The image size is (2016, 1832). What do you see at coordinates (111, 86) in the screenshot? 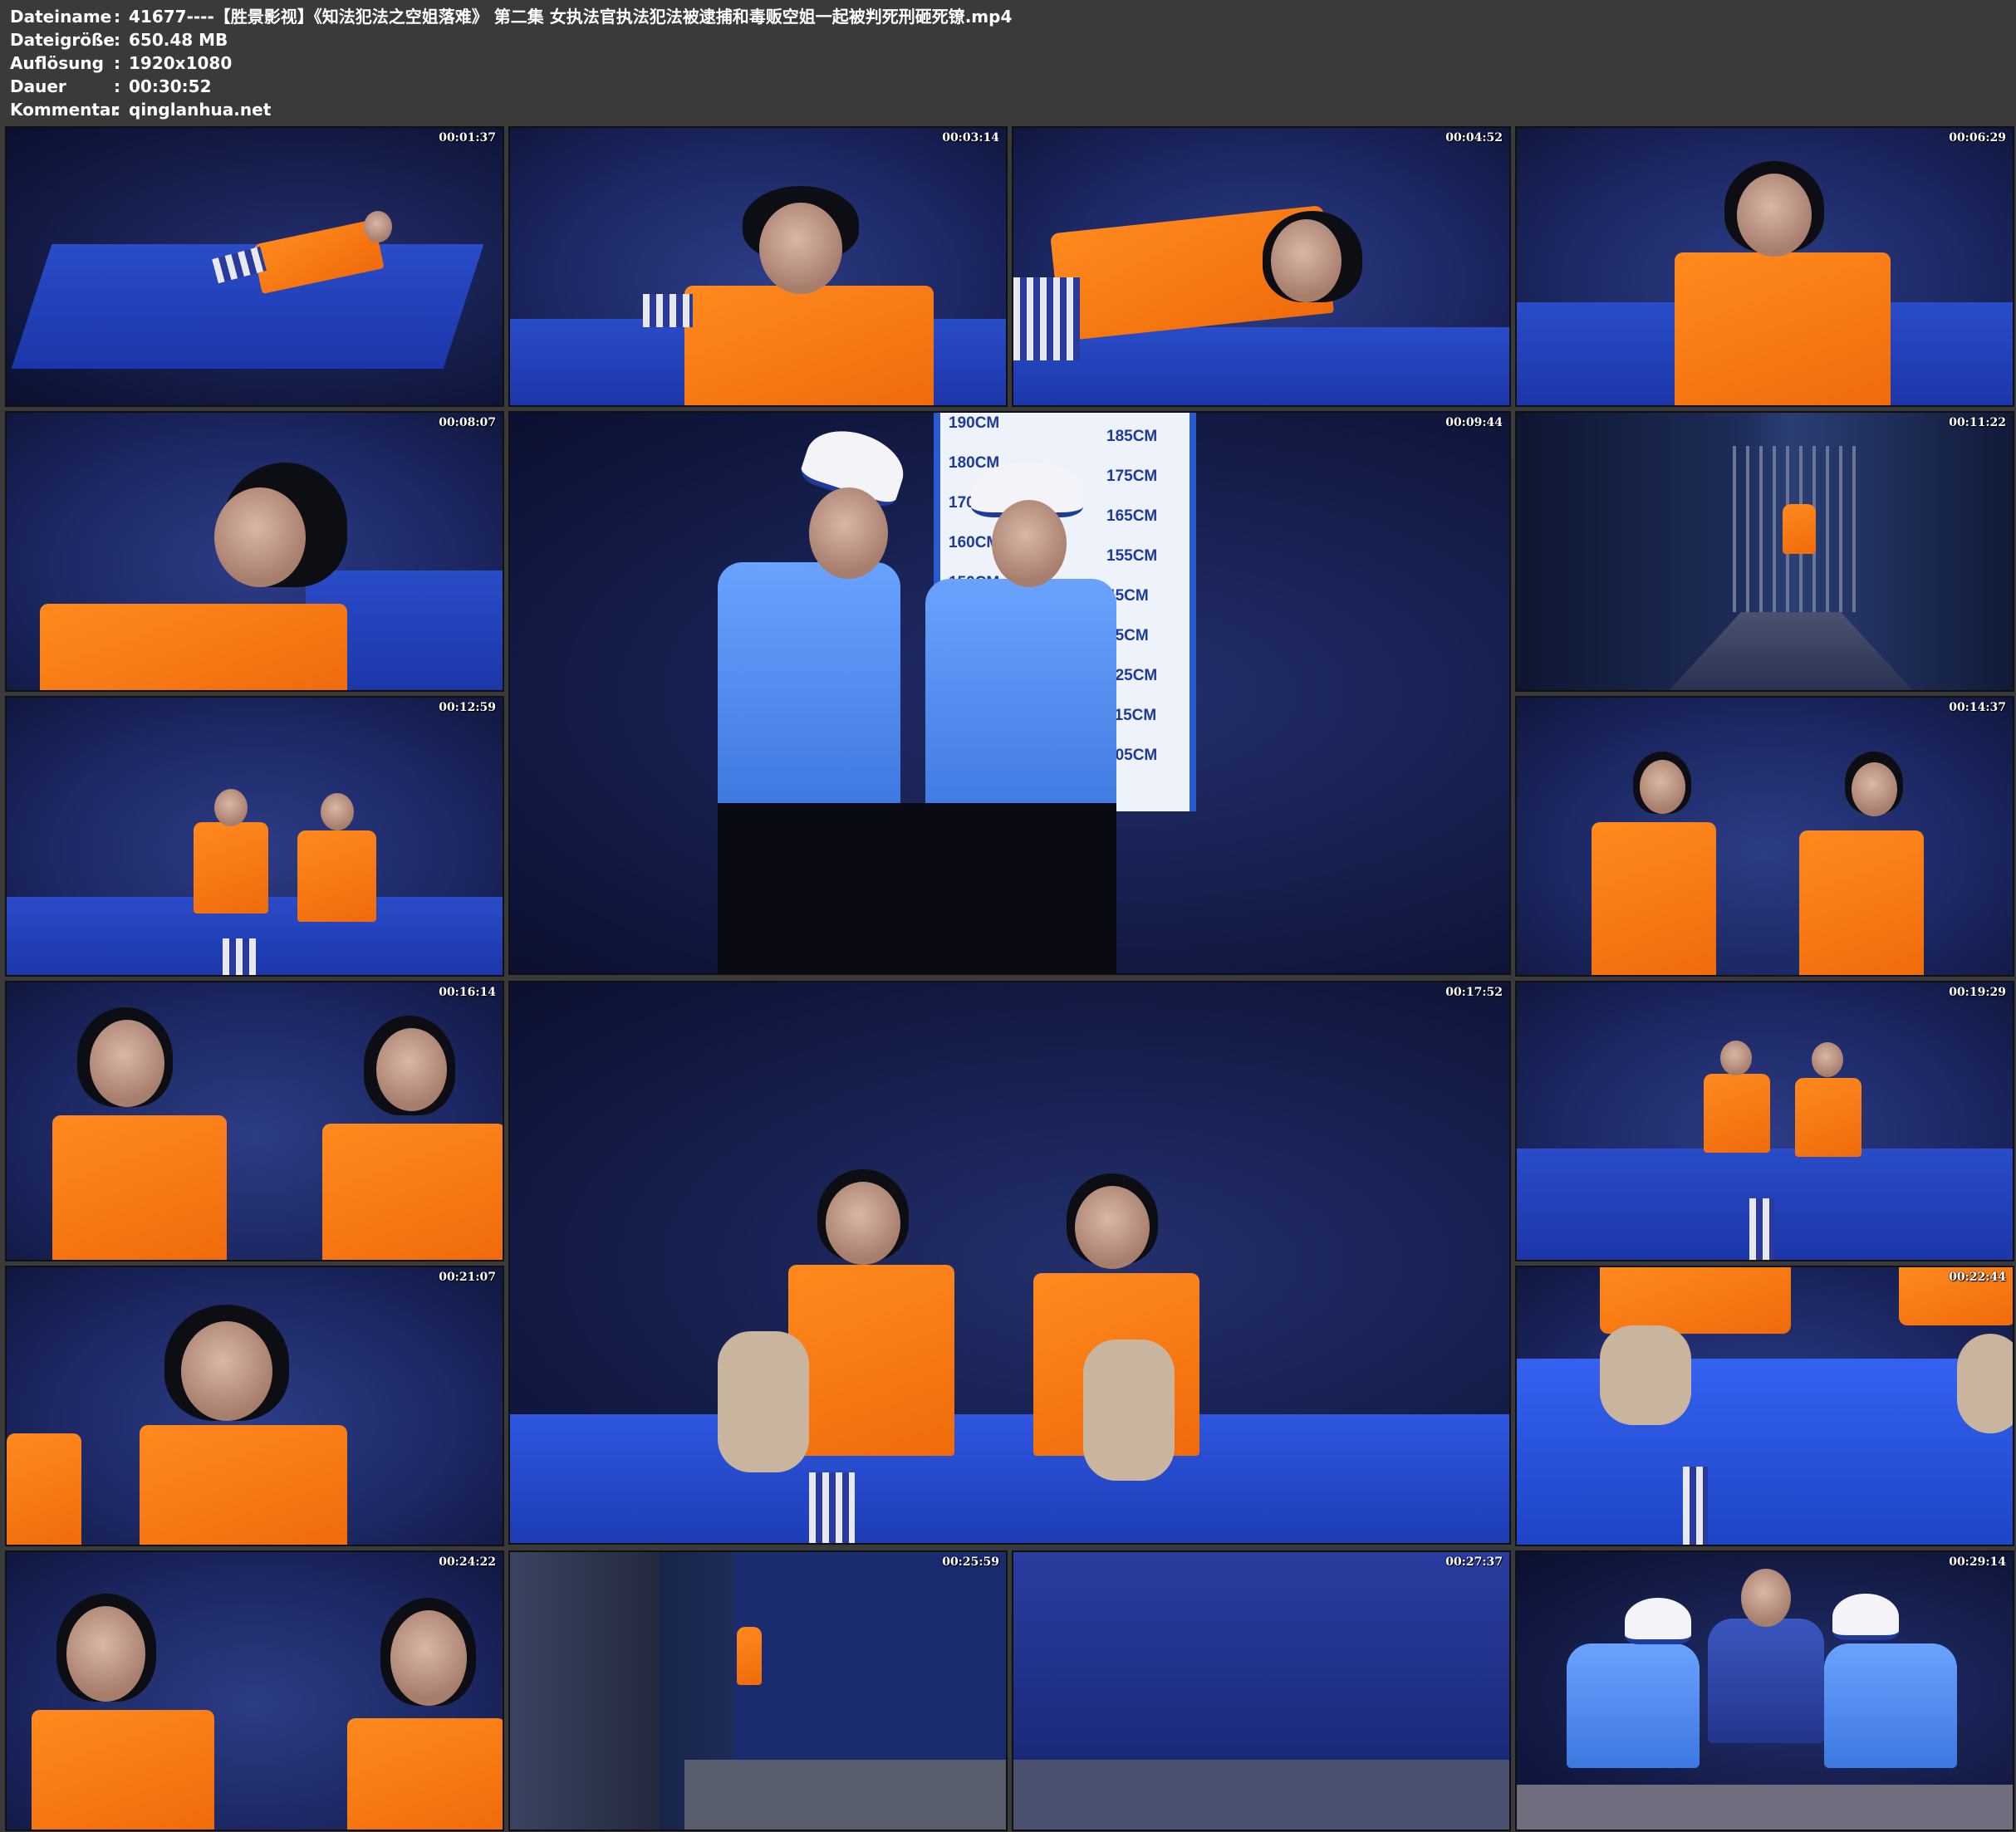
I see `meta-row-duration: Dauer : 00:30:52` at bounding box center [111, 86].